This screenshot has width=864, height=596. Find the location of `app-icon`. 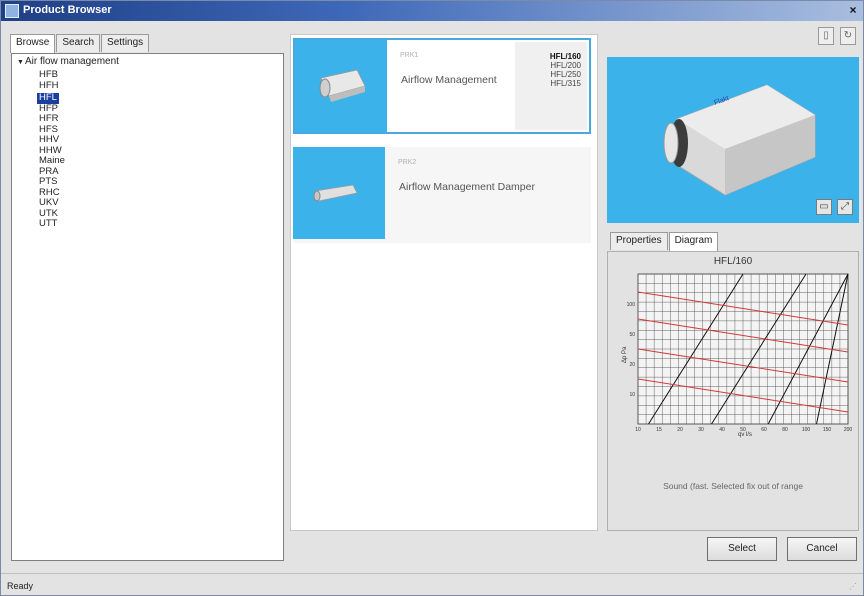

app-icon is located at coordinates (12, 11).